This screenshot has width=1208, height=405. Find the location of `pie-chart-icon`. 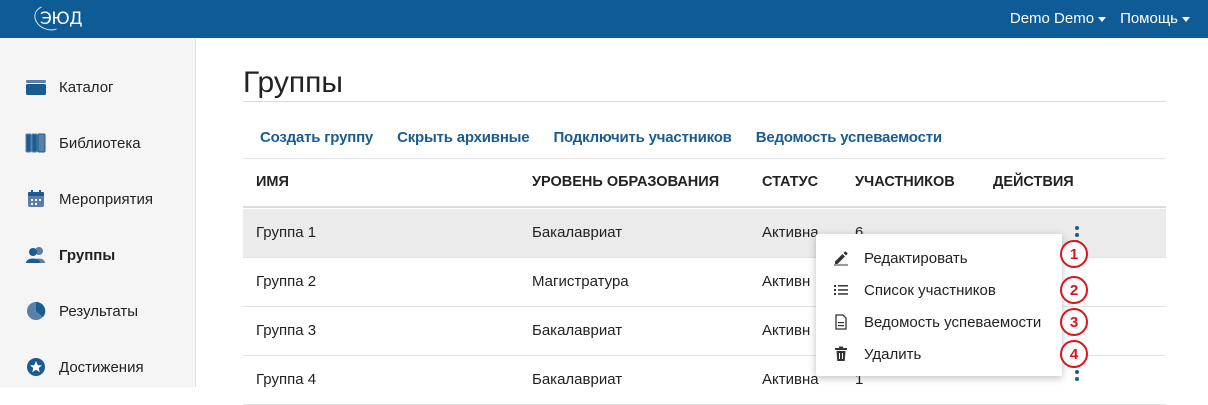

pie-chart-icon is located at coordinates (36, 311).